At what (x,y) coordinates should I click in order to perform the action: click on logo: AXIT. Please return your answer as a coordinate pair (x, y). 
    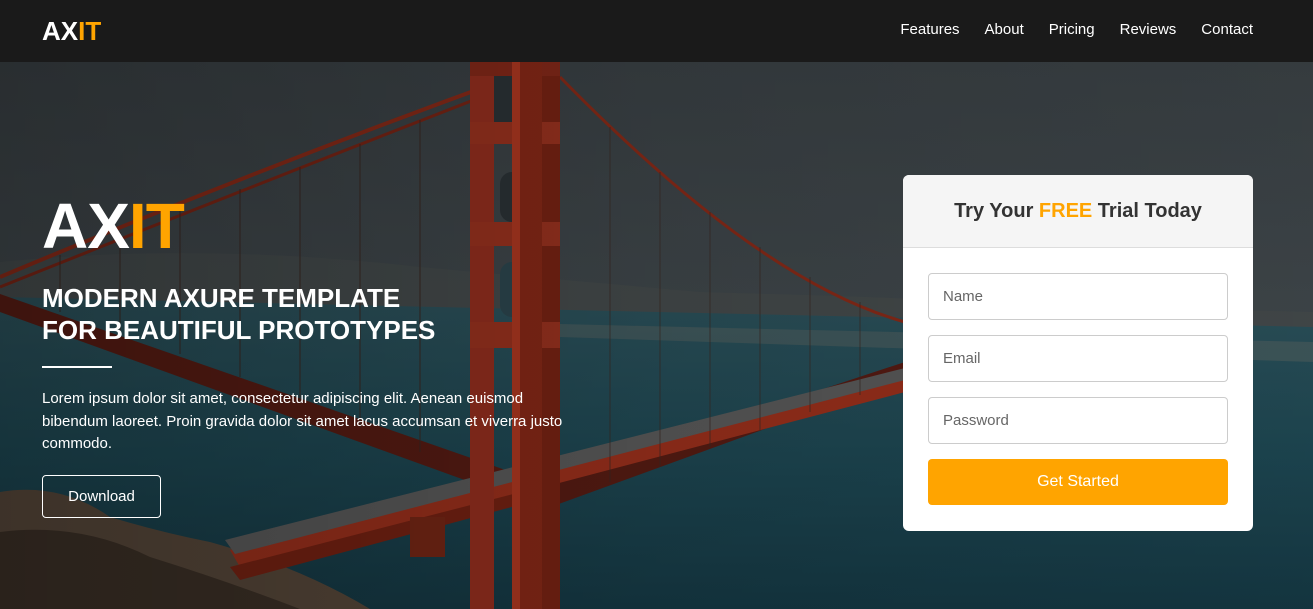
    Looking at the image, I should click on (71, 31).